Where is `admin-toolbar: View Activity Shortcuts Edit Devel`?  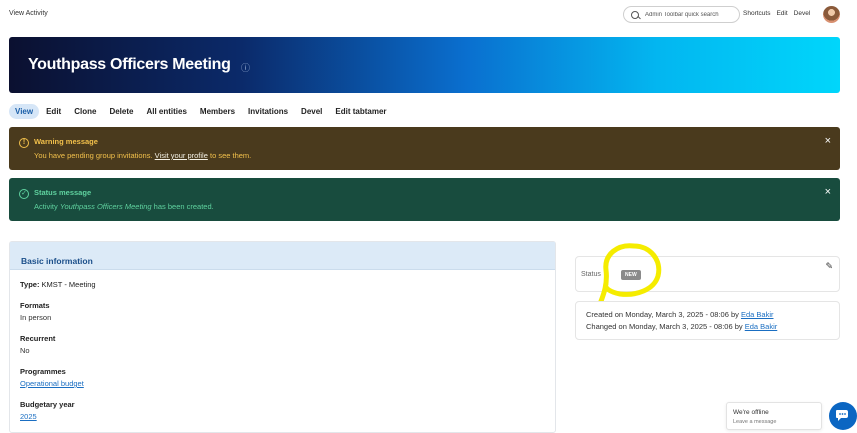
admin-toolbar: View Activity Shortcuts Edit Devel is located at coordinates (428, 15).